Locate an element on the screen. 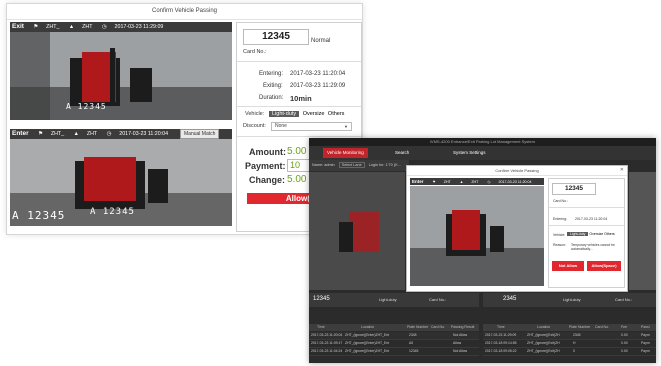  enter-plate-overlay-2: A 12345 is located at coordinates (112, 212).